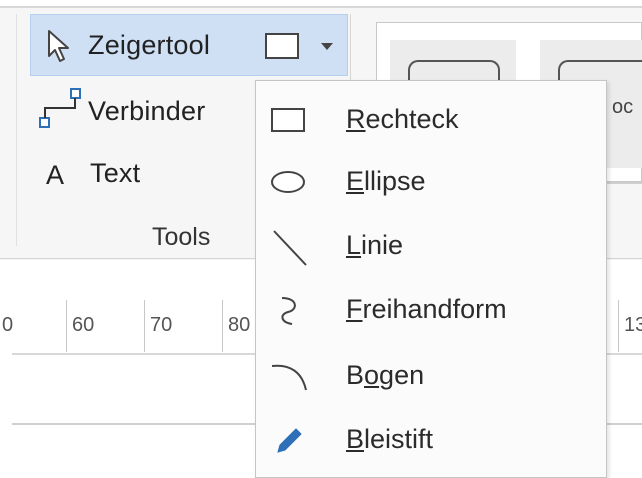 The height and width of the screenshot is (478, 642). Describe the element at coordinates (282, 46) in the screenshot. I see `rectangle-shape-icon` at that location.